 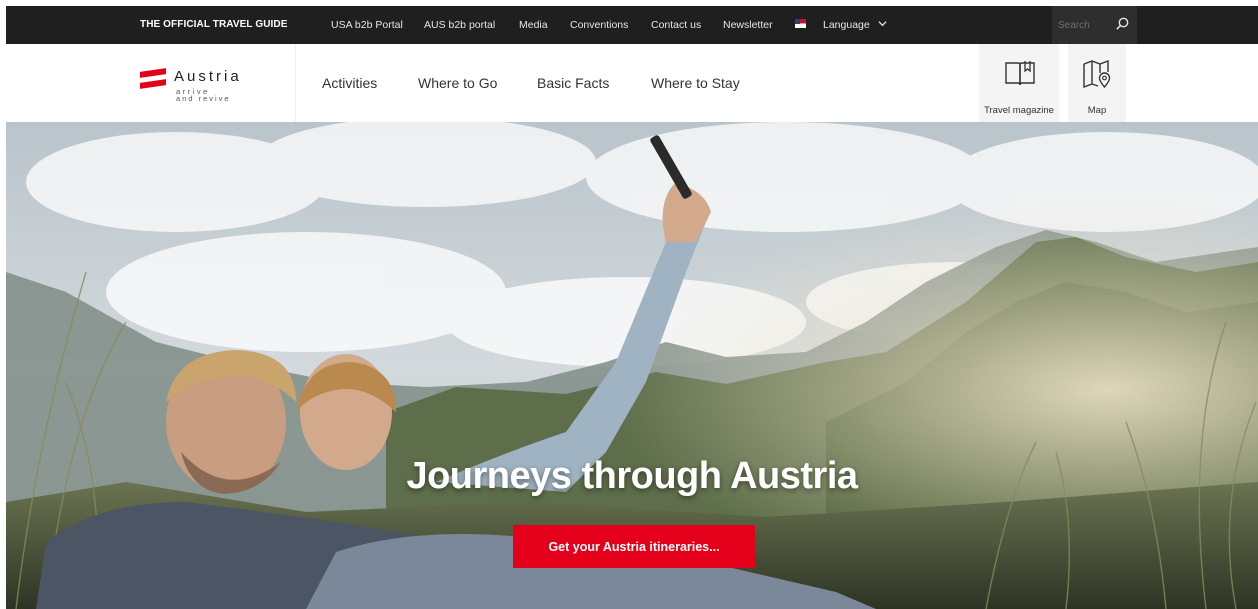 What do you see at coordinates (695, 83) in the screenshot?
I see `nav-item-where-to-stay: Where to Stay` at bounding box center [695, 83].